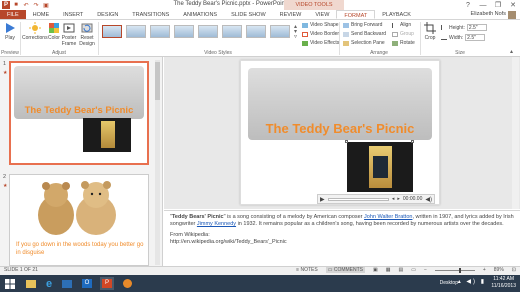 The height and width of the screenshot is (292, 520). I want to click on reset-design-icon, so click(87, 28).